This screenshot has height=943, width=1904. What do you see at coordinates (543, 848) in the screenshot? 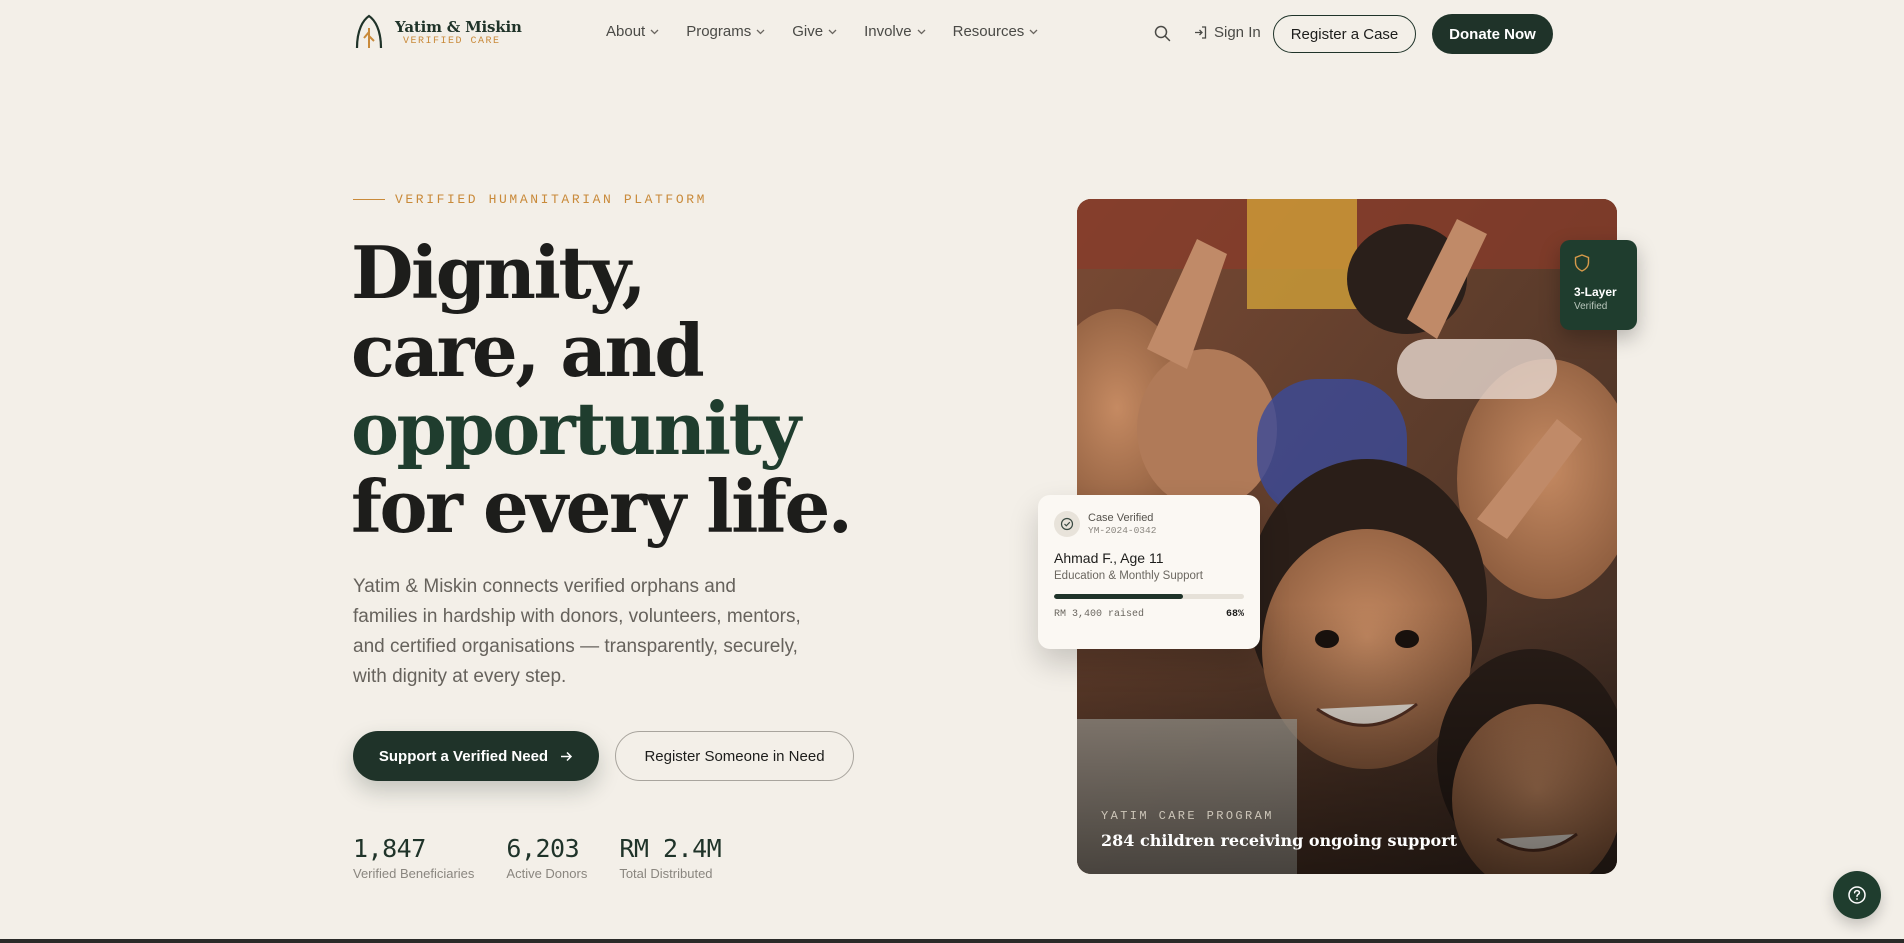
I see `stat-value: 6,203` at bounding box center [543, 848].